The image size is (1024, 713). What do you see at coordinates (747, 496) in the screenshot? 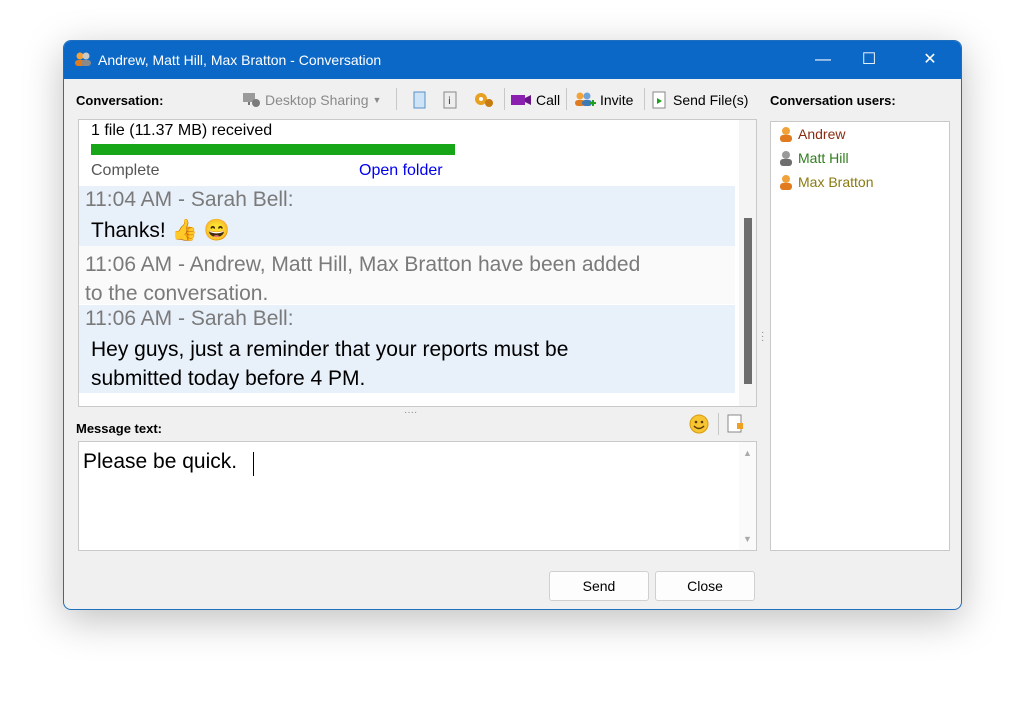
I see `message-input-scrollbar: ▲ ▼` at bounding box center [747, 496].